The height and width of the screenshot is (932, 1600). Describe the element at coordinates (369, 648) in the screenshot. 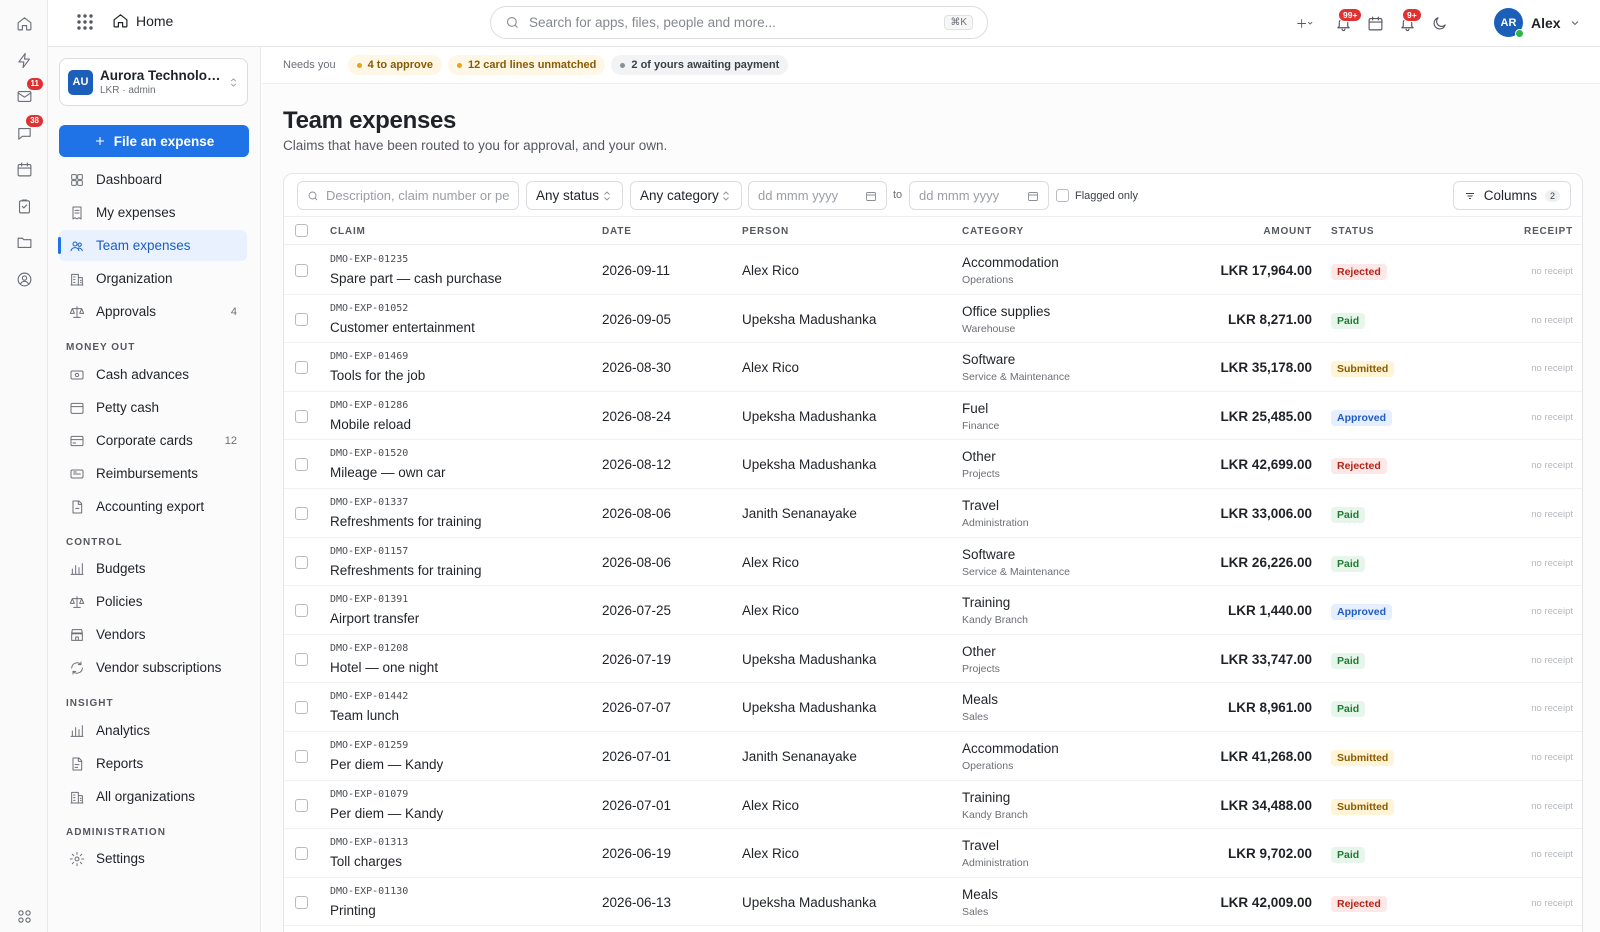

I see `claim-number: DMO-EXP-01208` at that location.